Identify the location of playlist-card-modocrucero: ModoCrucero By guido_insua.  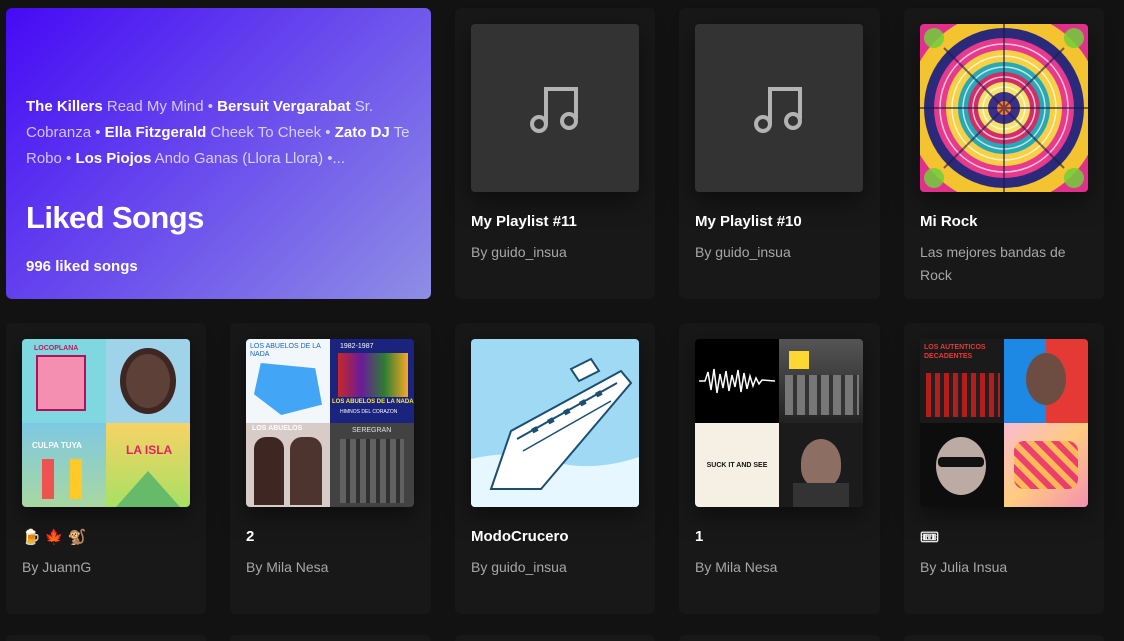
(555, 468).